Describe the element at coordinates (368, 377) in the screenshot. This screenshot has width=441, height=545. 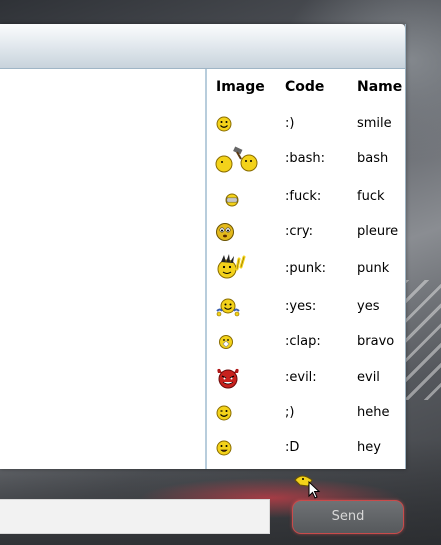
I see `name-cell: evil` at that location.